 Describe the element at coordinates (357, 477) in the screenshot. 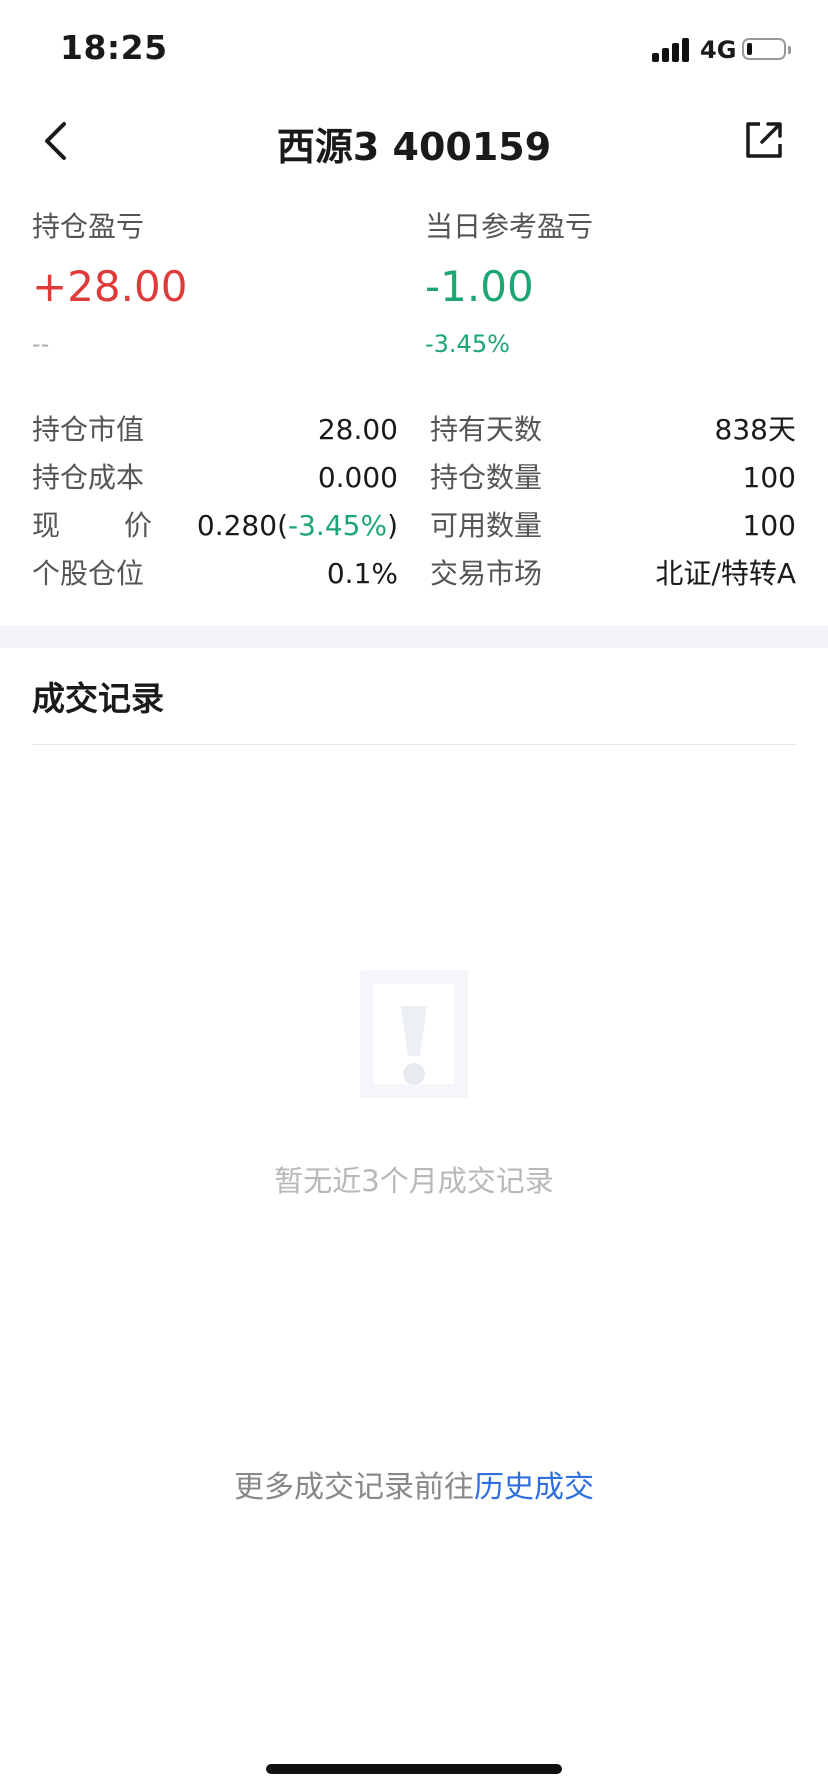

I see `cost-value: 0.000` at that location.